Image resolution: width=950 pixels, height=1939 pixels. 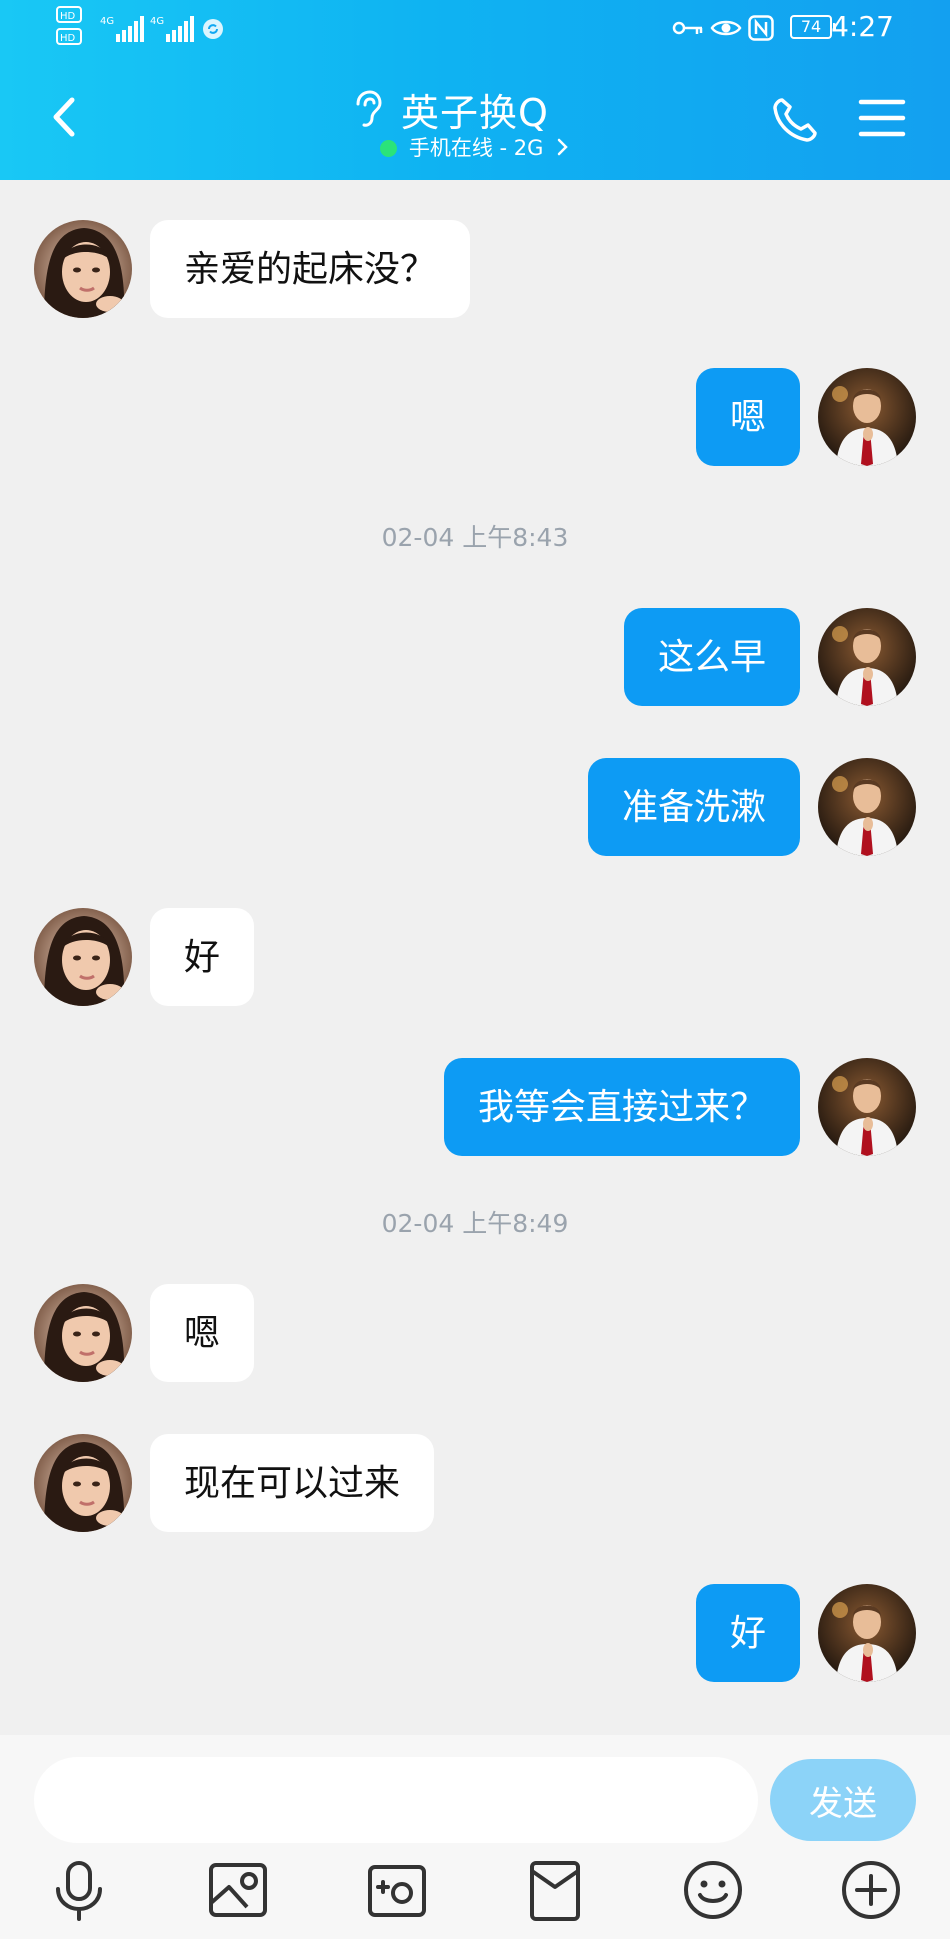 What do you see at coordinates (292, 1483) in the screenshot?
I see `incoming-message-bubble: 现在可以过来` at bounding box center [292, 1483].